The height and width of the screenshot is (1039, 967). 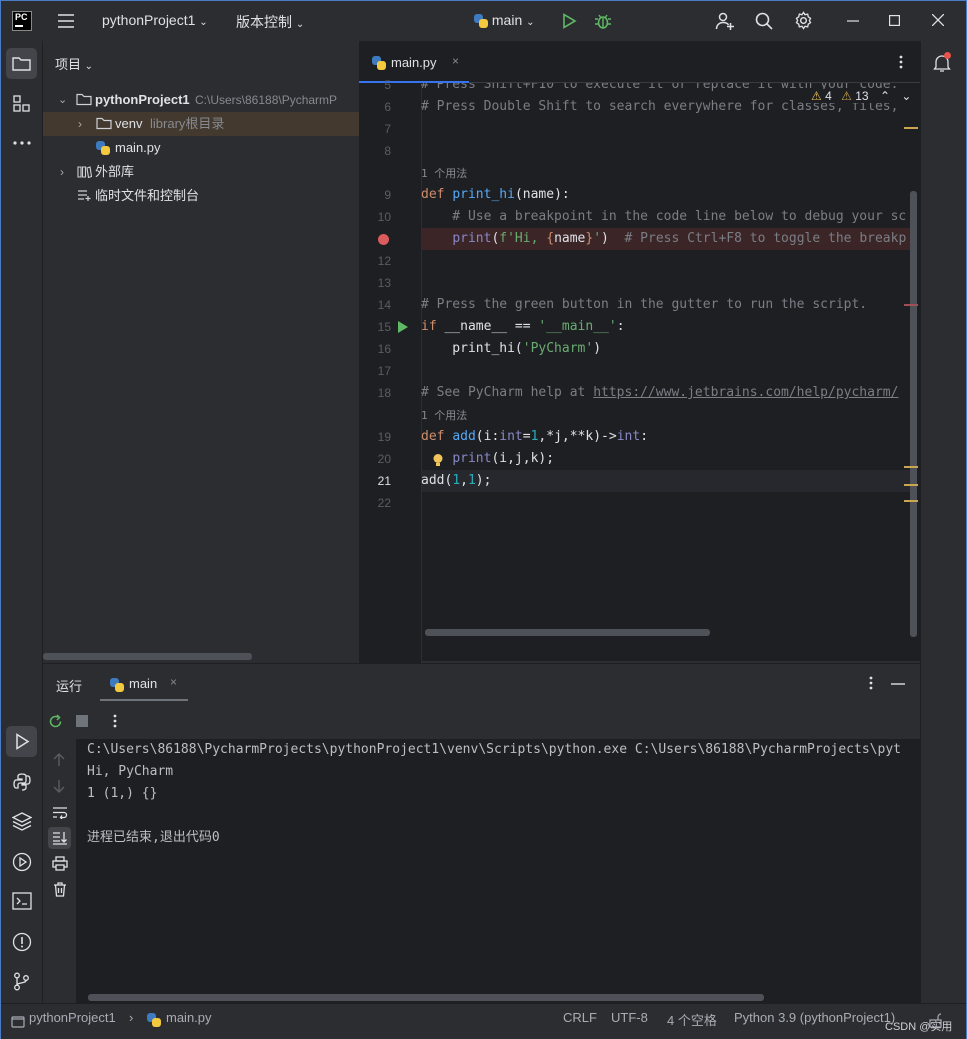 I want to click on scroll-to-end-icon, so click(x=60, y=838).